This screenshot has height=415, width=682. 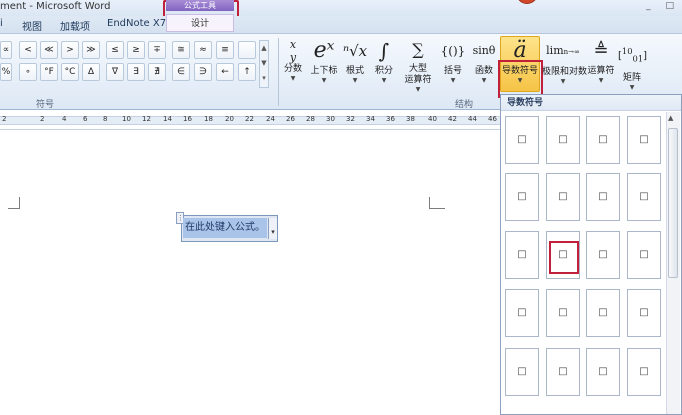 What do you see at coordinates (418, 65) in the screenshot?
I see `large-operator-button: ∑ 大型 运算符 ▼` at bounding box center [418, 65].